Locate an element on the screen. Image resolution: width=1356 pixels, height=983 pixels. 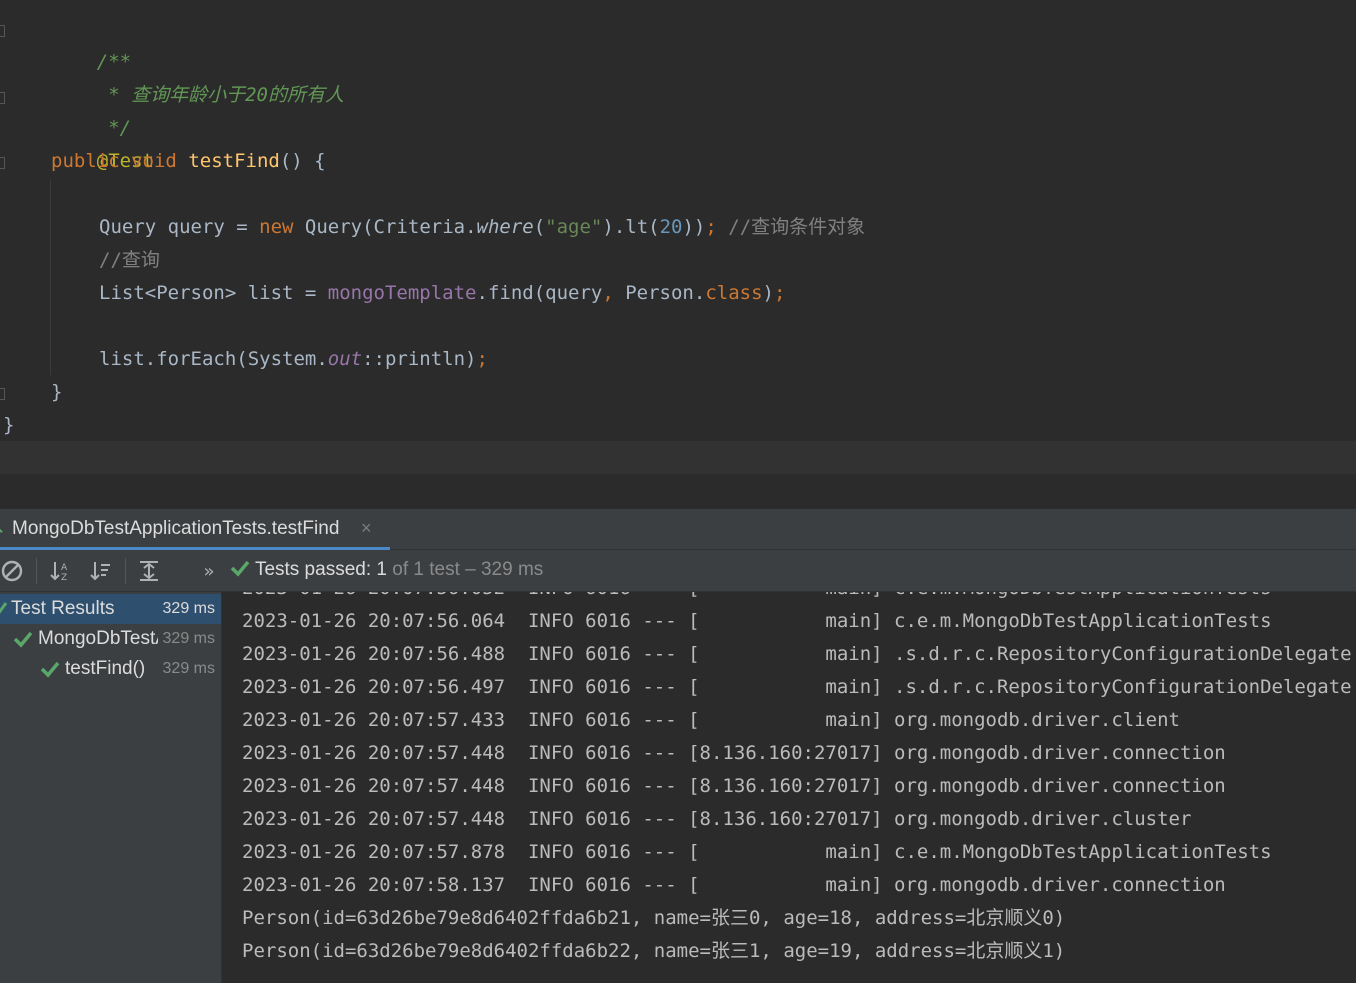
run-tab: MongoDbTestApplicationTests.testFind × is located at coordinates (195, 529).